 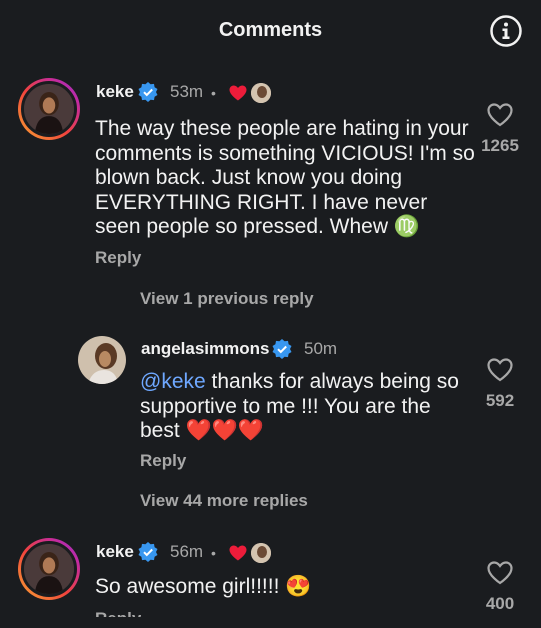 What do you see at coordinates (506, 31) in the screenshot?
I see `info-icon` at bounding box center [506, 31].